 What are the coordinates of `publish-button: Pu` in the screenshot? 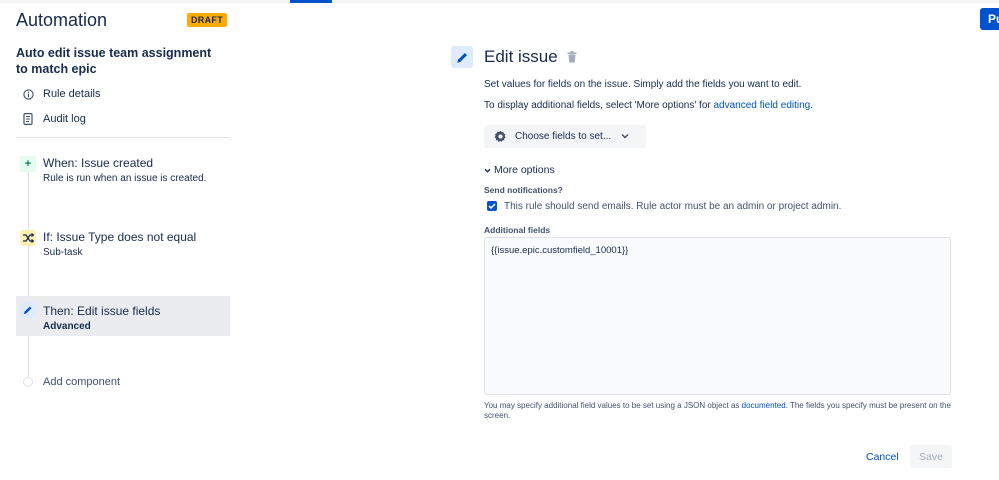 It's located at (989, 19).